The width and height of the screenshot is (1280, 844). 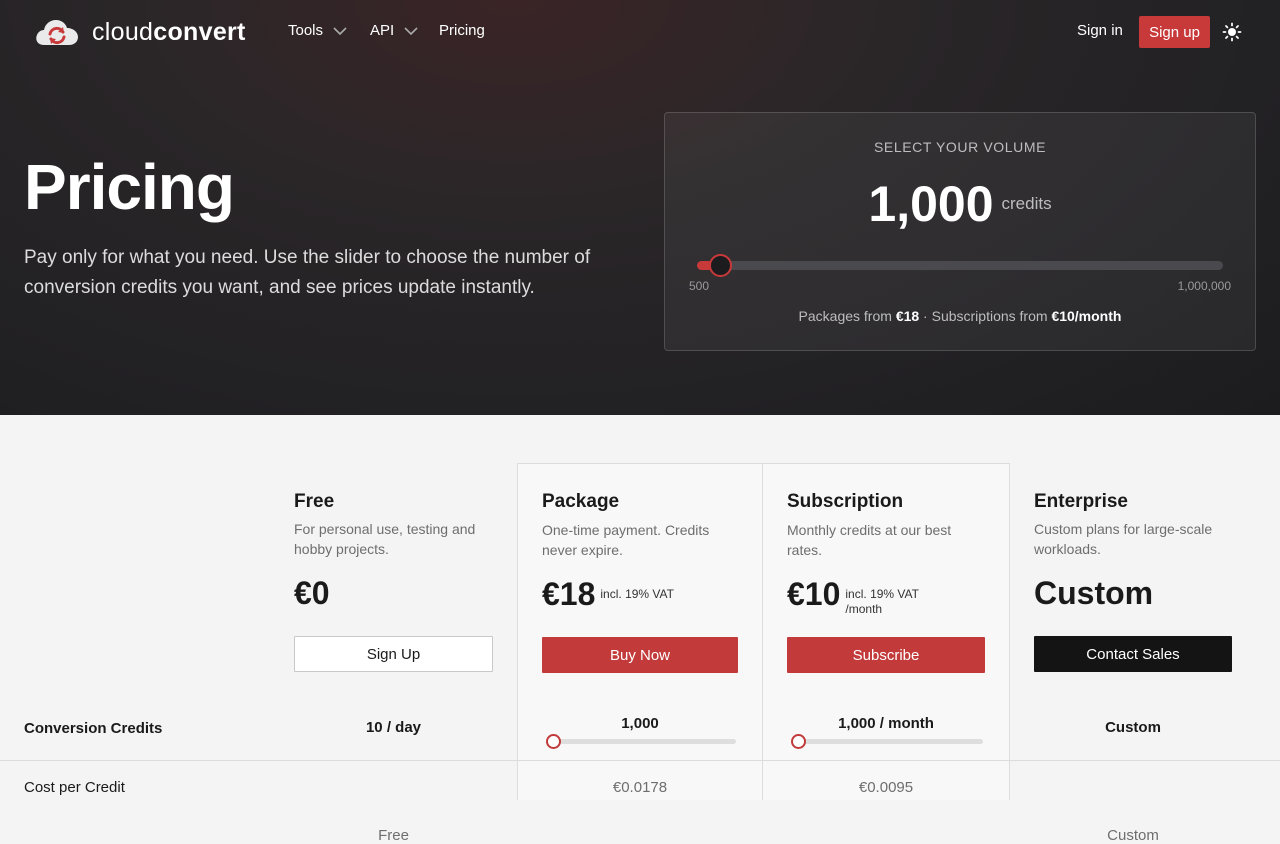 I want to click on plan-name: Free, so click(x=314, y=501).